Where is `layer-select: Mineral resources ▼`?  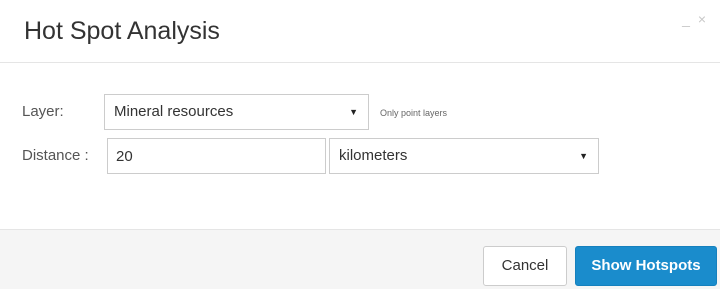
layer-select: Mineral resources ▼ is located at coordinates (236, 112).